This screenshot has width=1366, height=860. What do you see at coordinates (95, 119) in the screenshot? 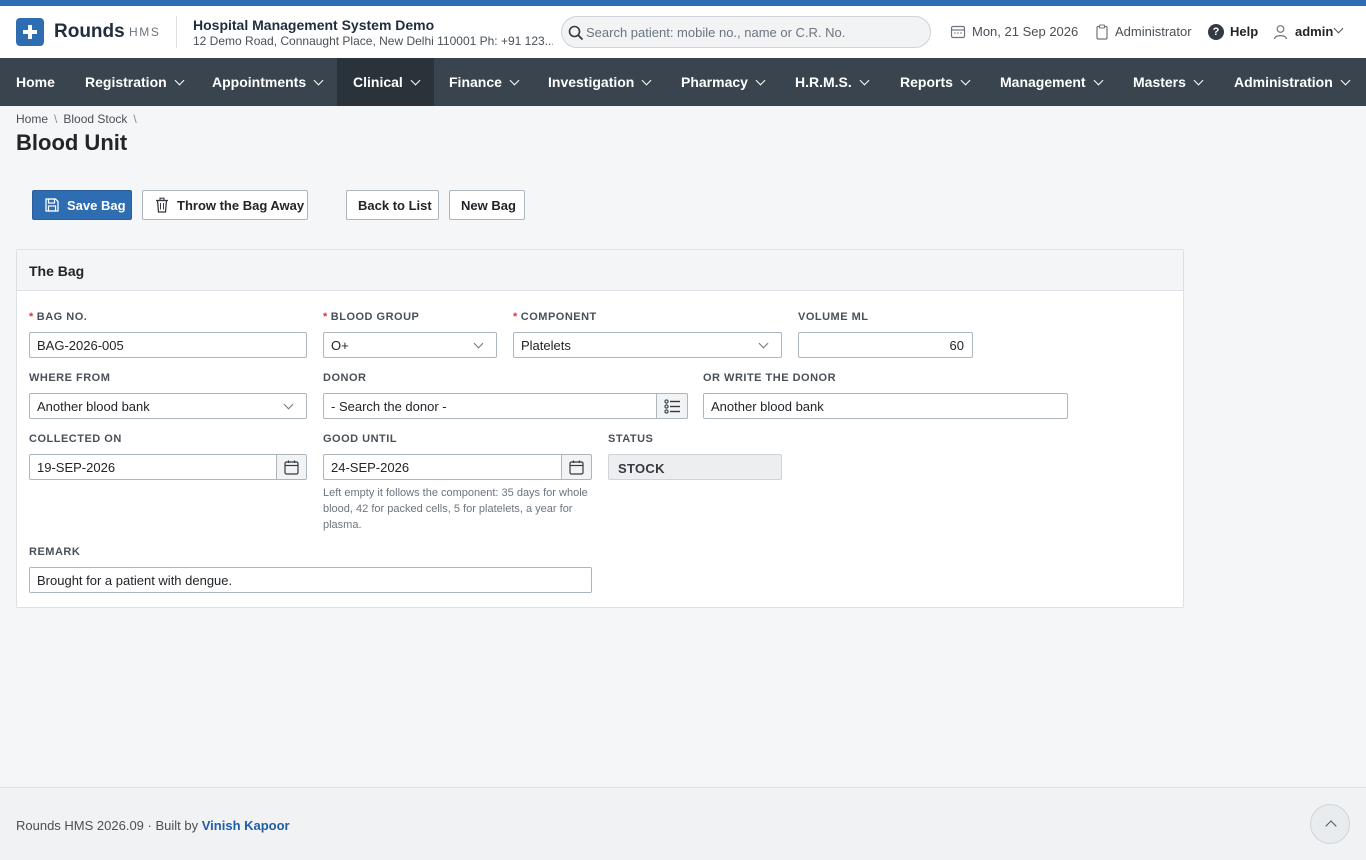
I see `breadcrumb-blood-stock: Blood Stock` at bounding box center [95, 119].